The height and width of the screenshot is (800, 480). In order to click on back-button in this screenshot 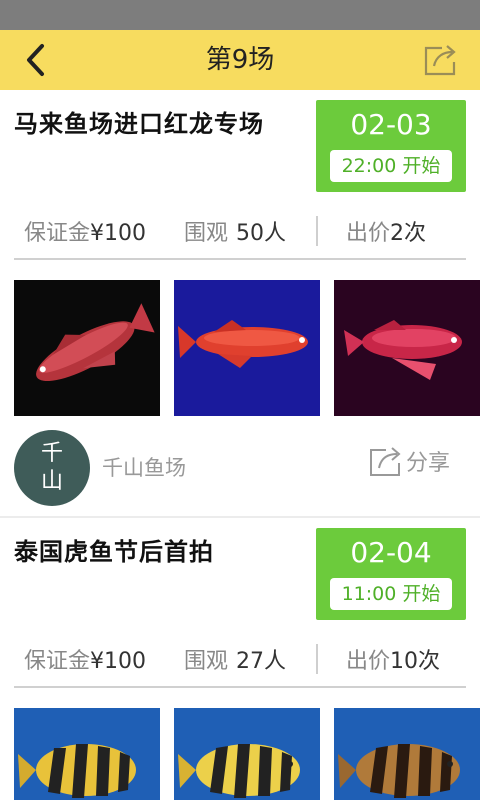, I will do `click(36, 60)`.